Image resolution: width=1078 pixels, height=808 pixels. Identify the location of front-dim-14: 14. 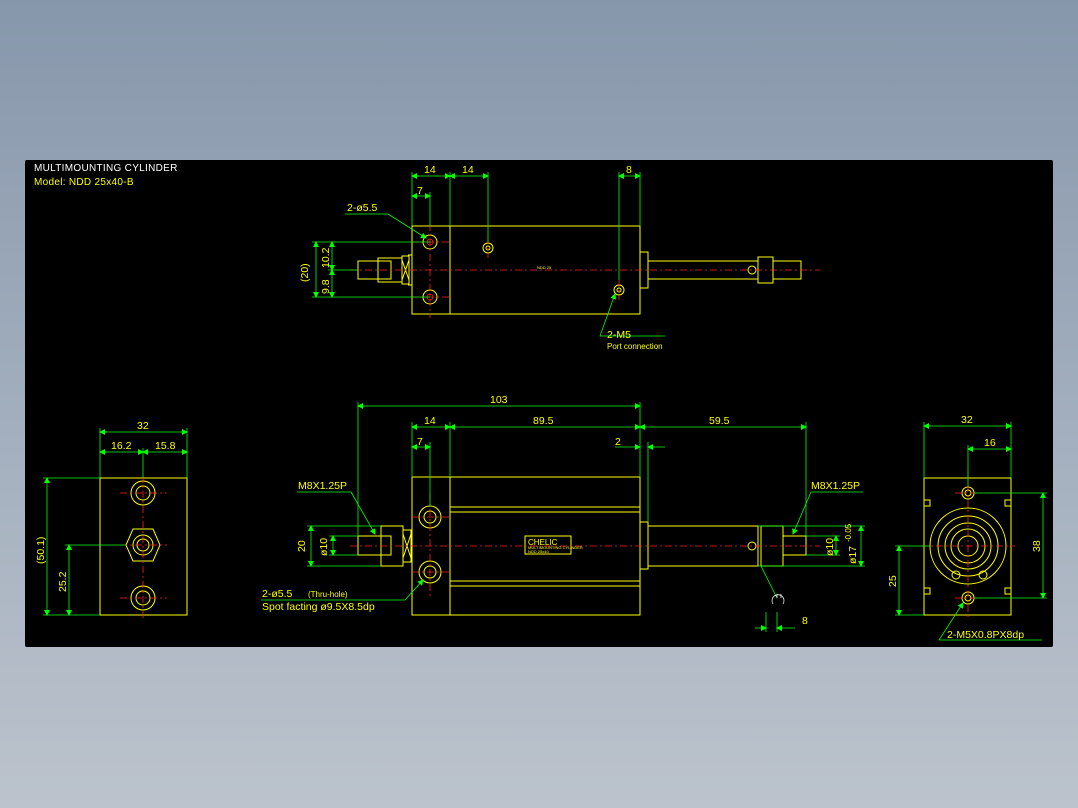
(430, 421).